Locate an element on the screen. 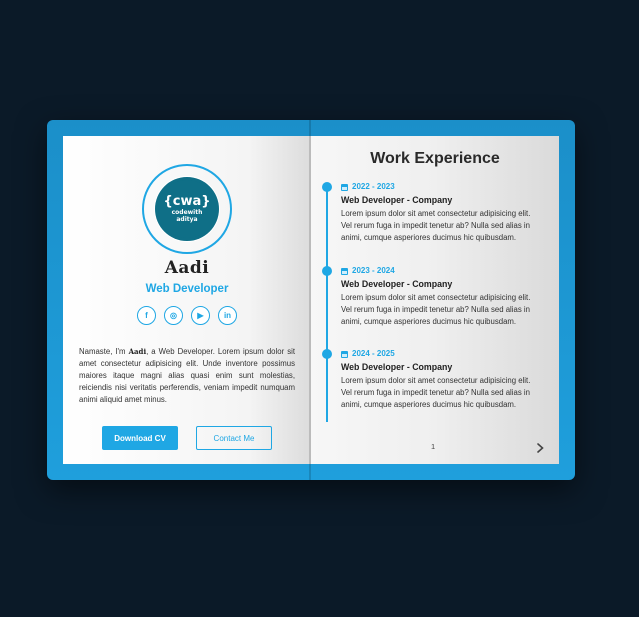  social-links: f ◎ ▶ in is located at coordinates (187, 315).